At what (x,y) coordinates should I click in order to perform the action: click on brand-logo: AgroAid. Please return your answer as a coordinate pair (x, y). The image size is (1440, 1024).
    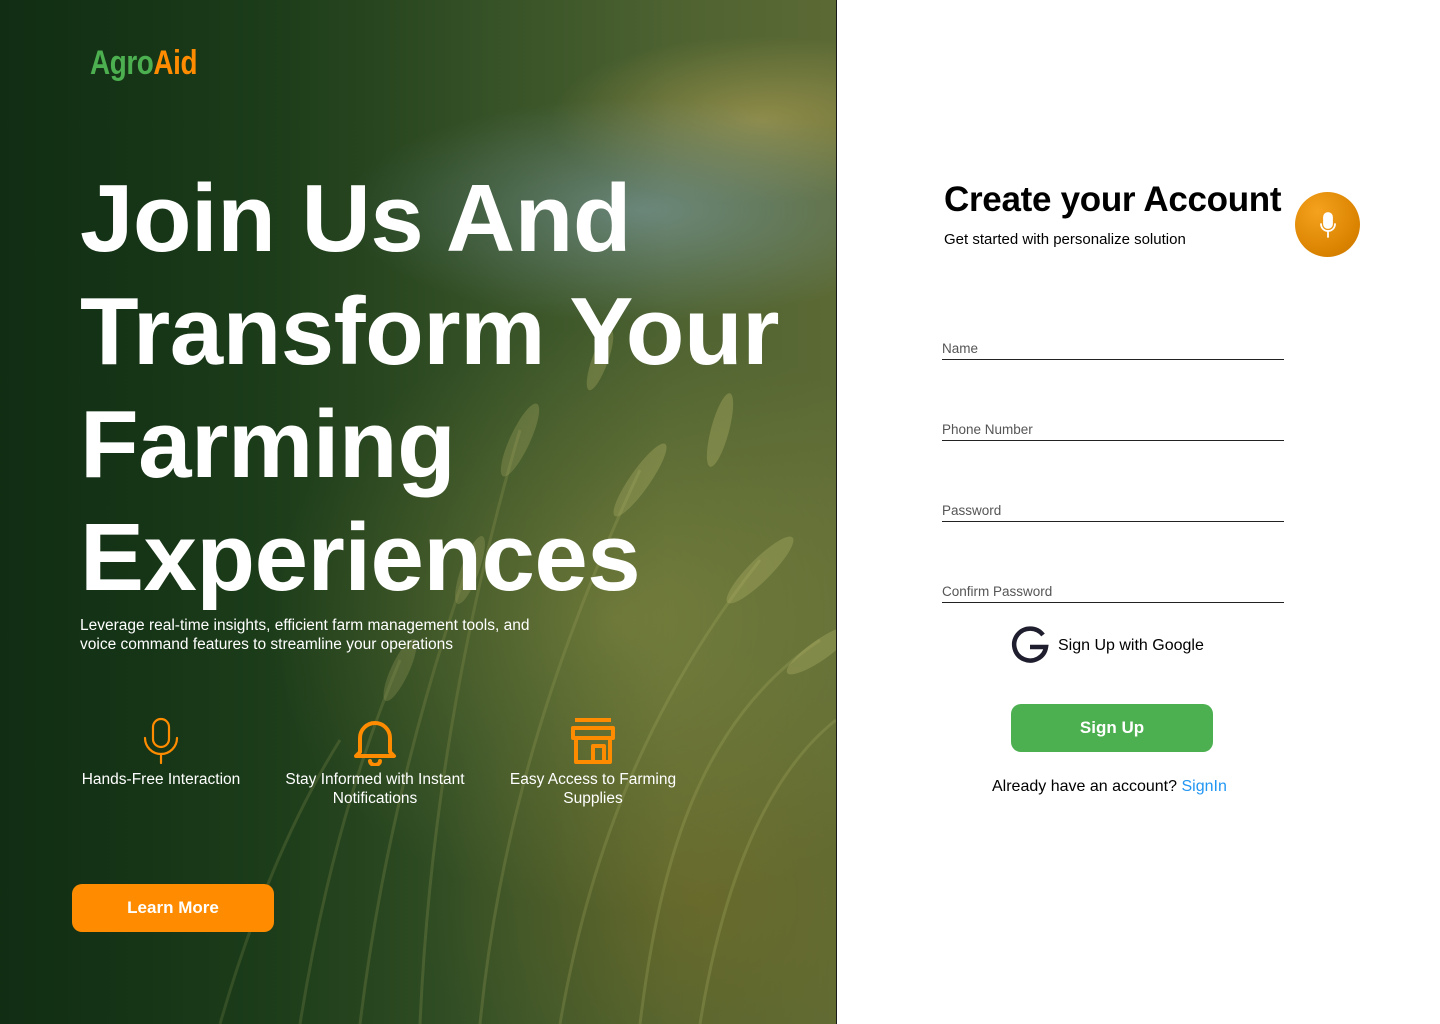
    Looking at the image, I should click on (144, 63).